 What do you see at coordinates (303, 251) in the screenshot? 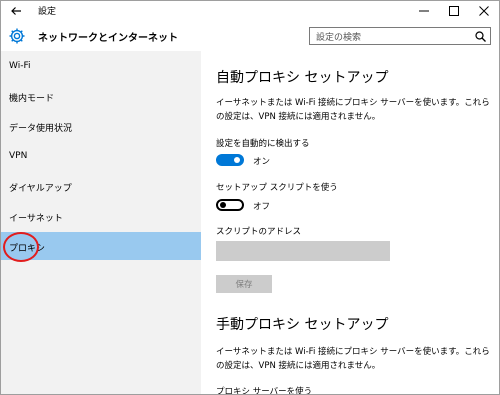
I see `script-address-field` at bounding box center [303, 251].